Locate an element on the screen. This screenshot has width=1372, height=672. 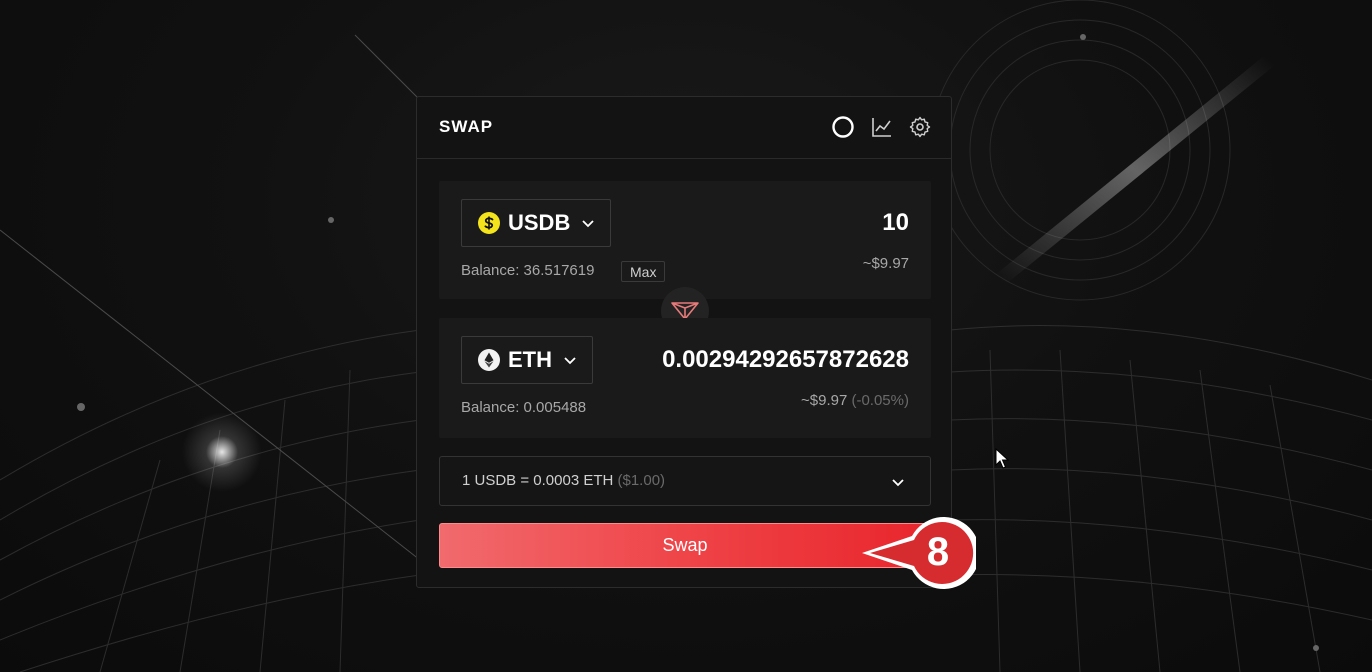
to-usd-amount: ~$9.97 is located at coordinates (824, 400).